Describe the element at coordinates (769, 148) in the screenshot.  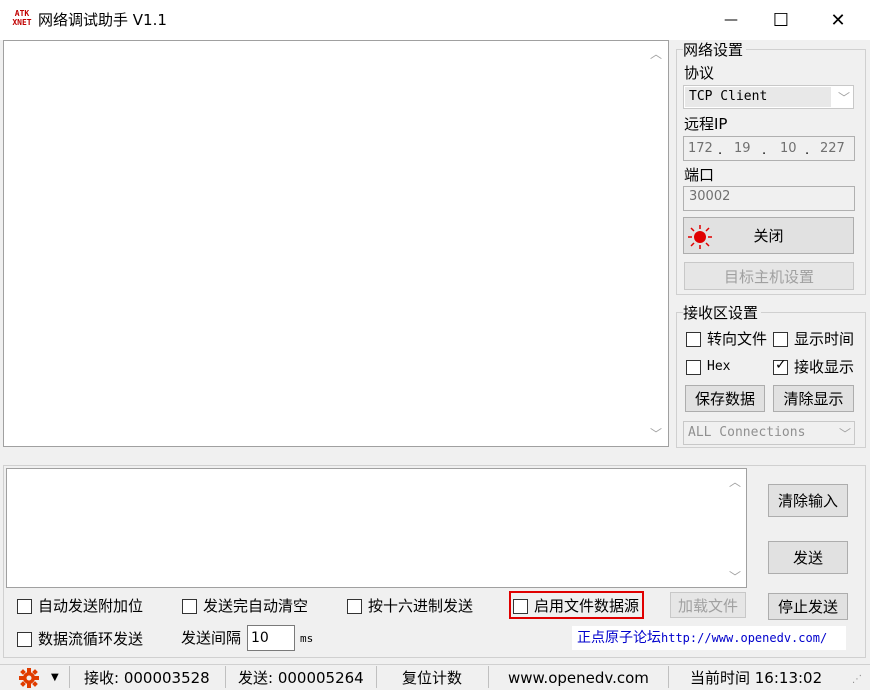
I see `remote-ip-field: 172 . 19 . 10 . 227` at that location.